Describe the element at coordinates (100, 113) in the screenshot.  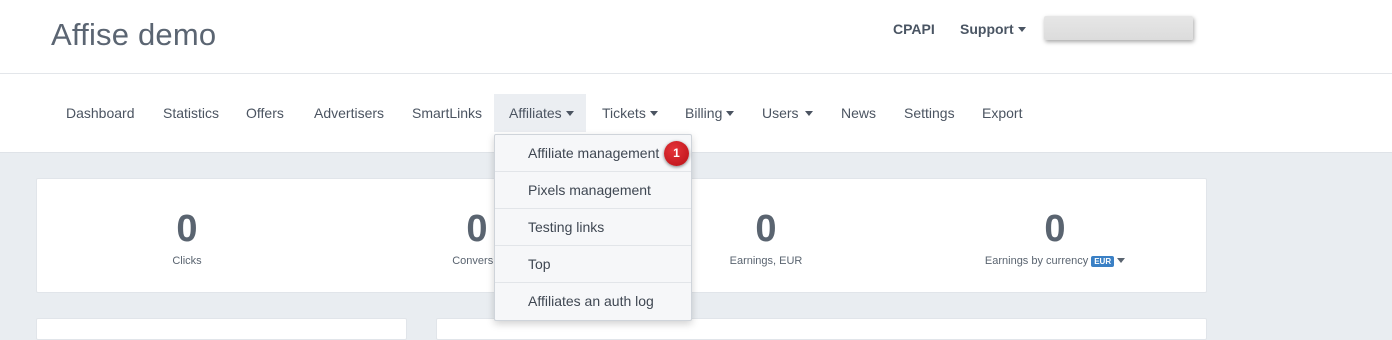
I see `nav-dashboard: Dashboard` at that location.